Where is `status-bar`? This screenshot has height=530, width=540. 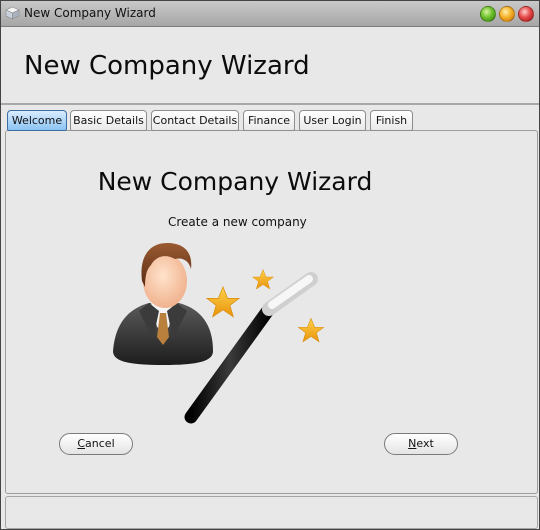 status-bar is located at coordinates (271, 512).